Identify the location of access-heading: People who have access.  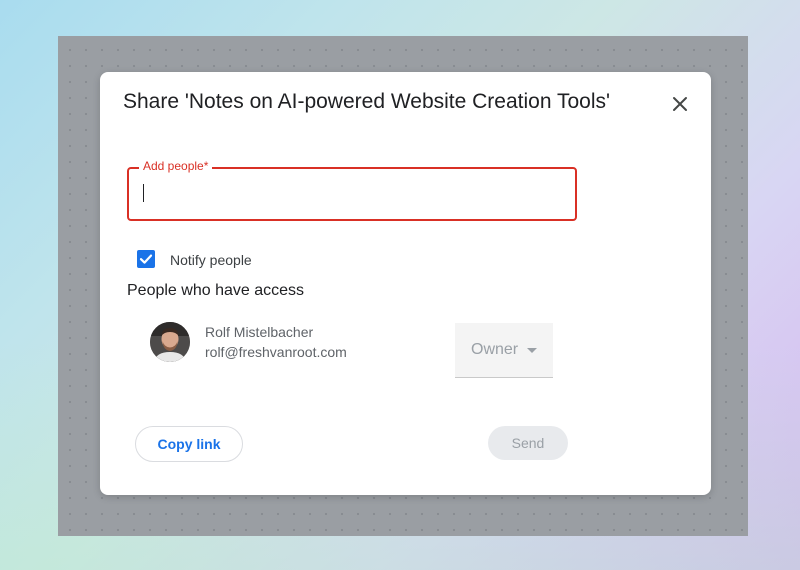
(215, 290).